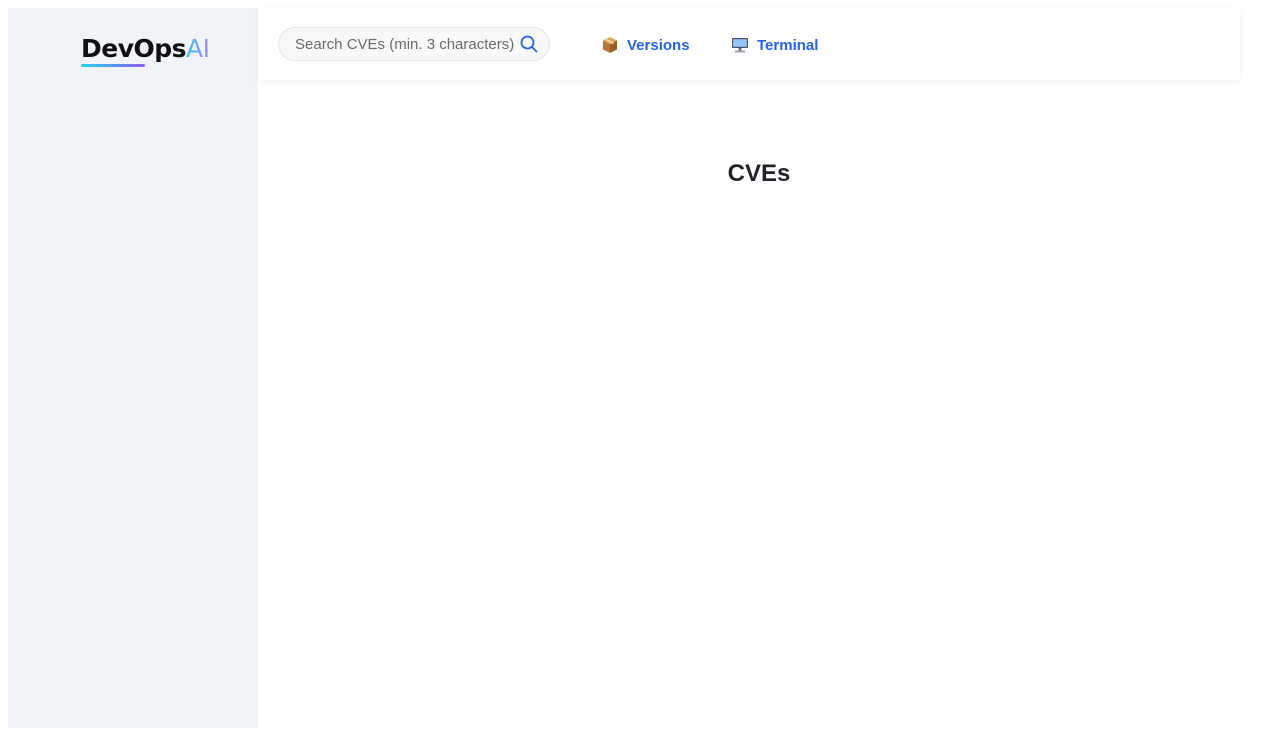 This screenshot has height=736, width=1280. I want to click on nav-versions-label: Versions, so click(658, 45).